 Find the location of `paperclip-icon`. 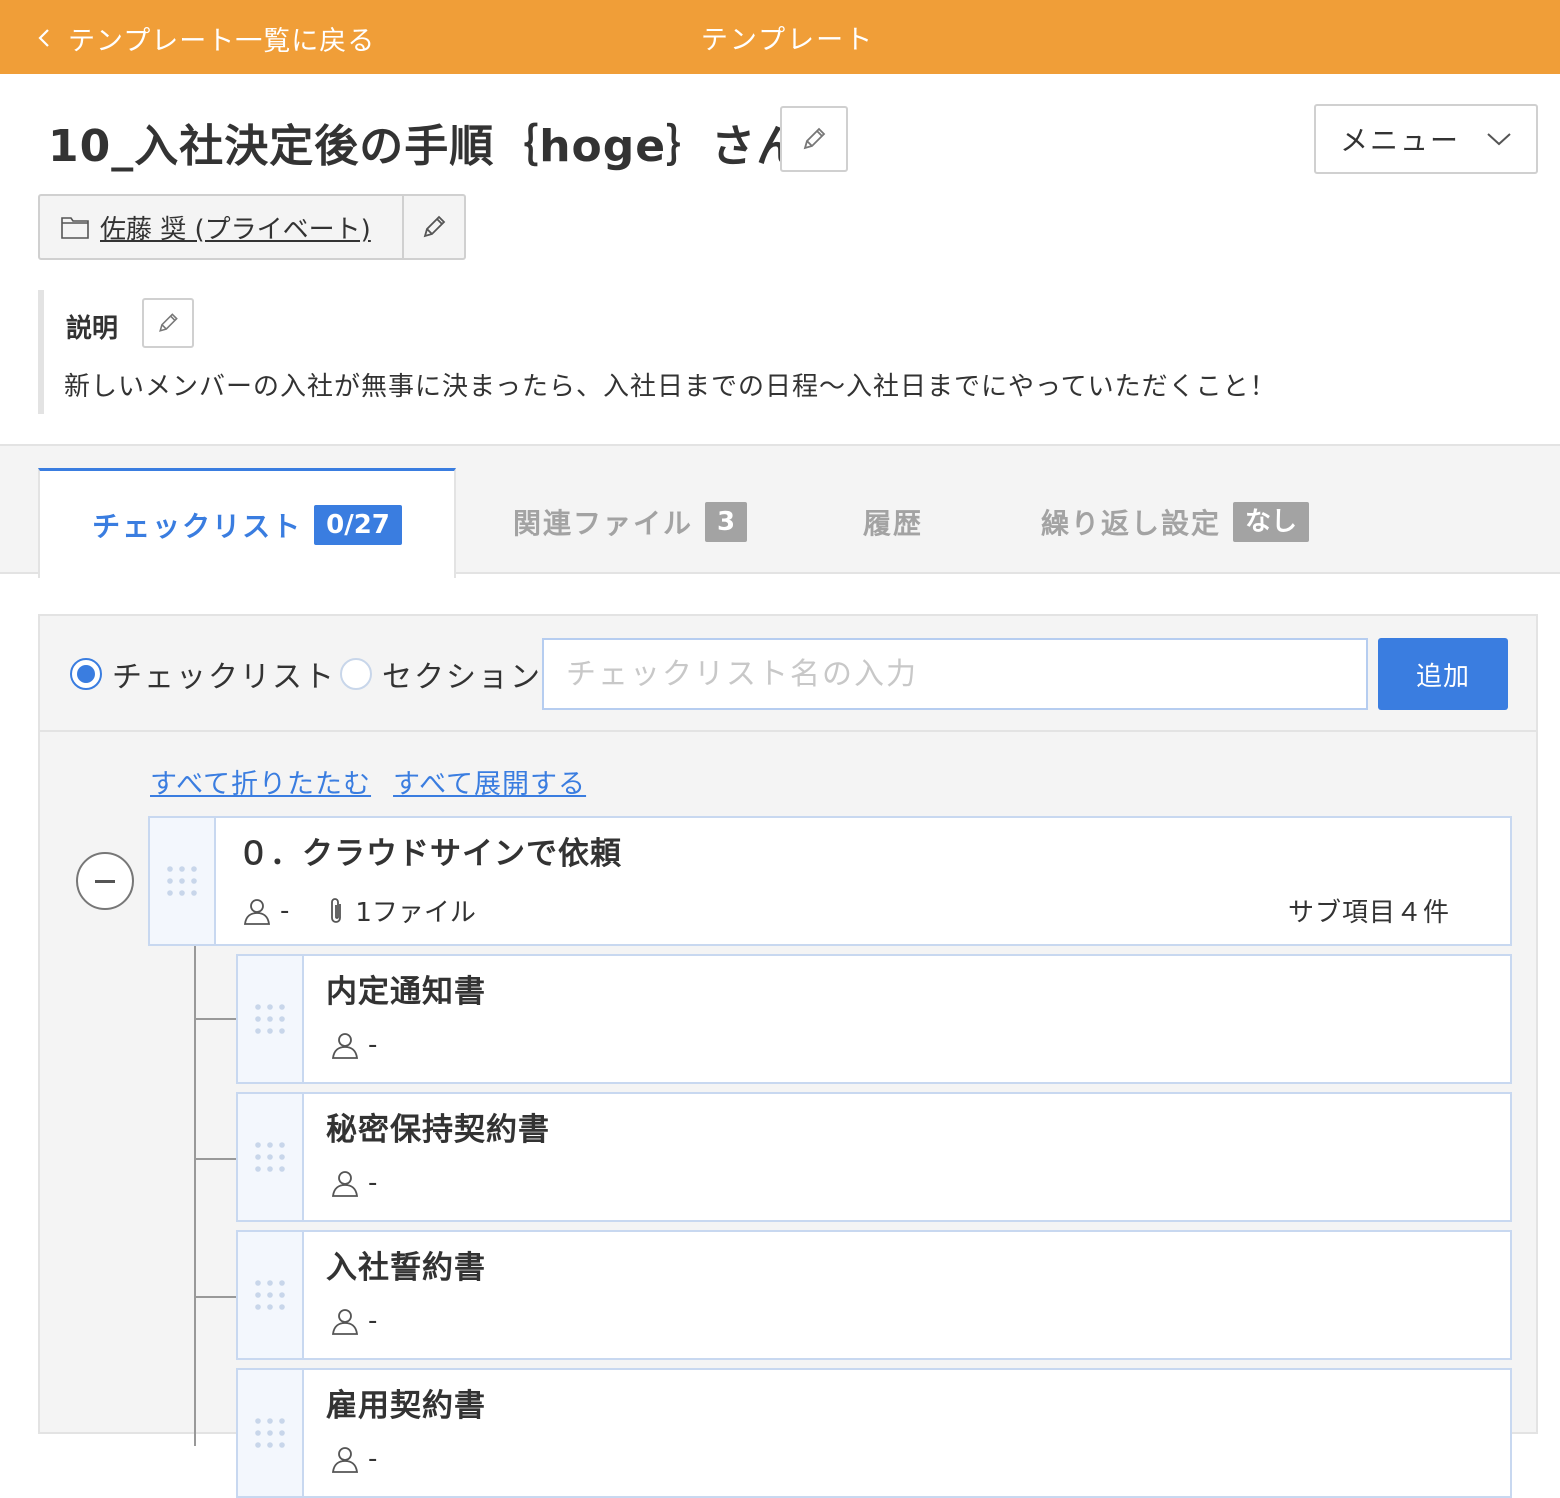

paperclip-icon is located at coordinates (336, 910).